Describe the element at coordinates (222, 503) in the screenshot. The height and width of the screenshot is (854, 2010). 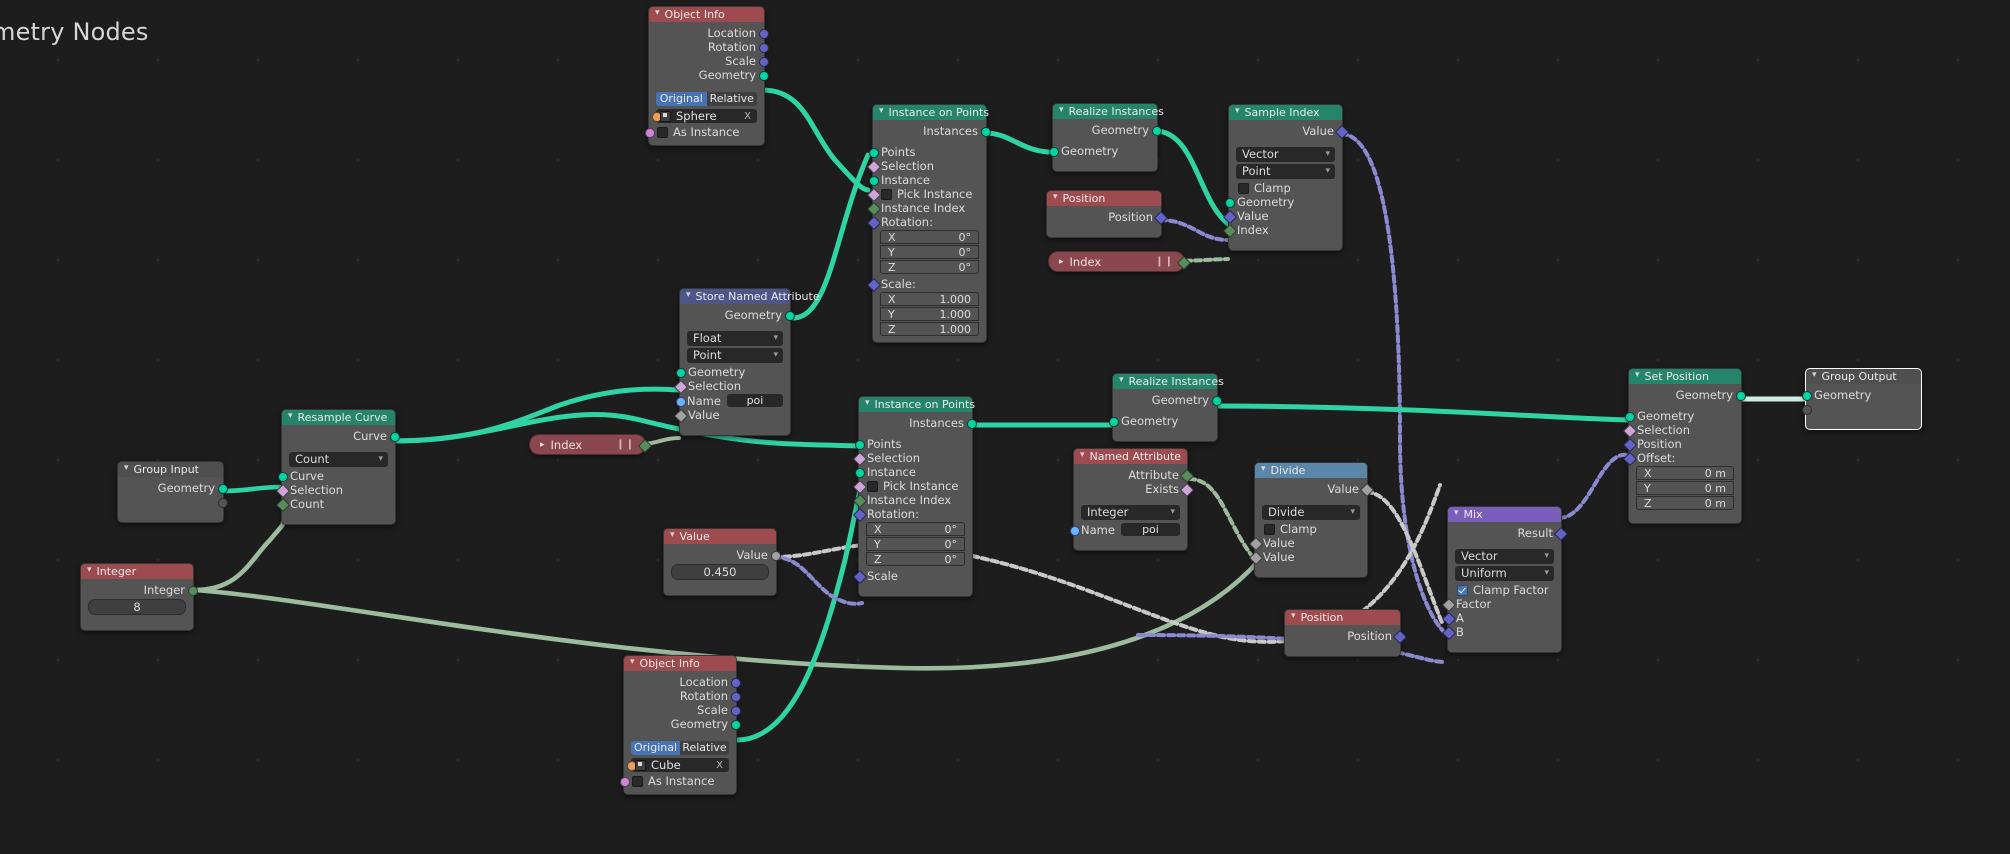
I see `socket-virtual` at that location.